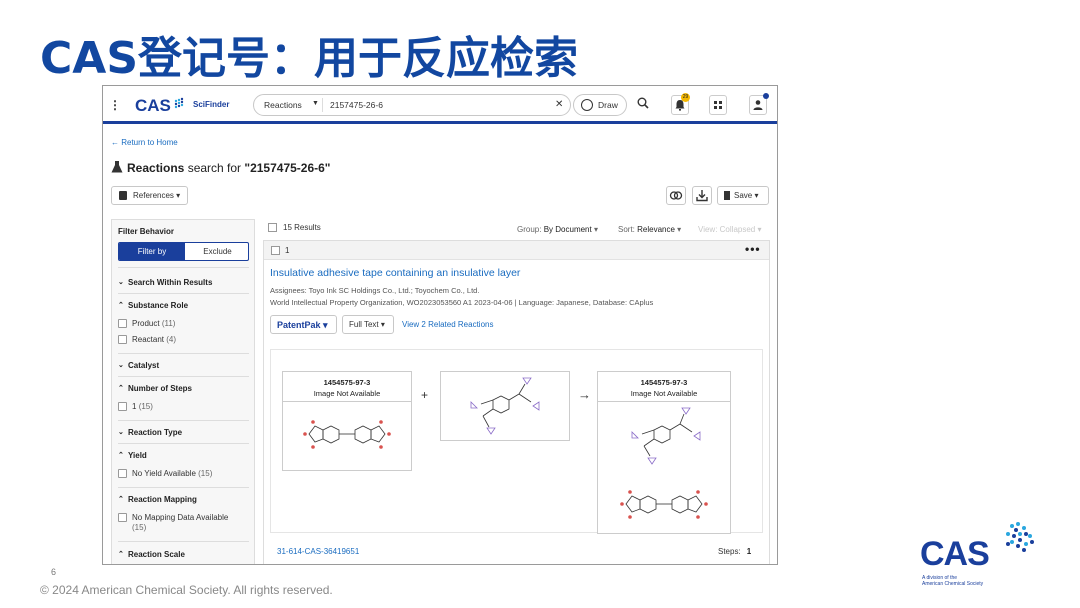 The width and height of the screenshot is (1080, 608). I want to click on product-info: 1454575-97-3 Image Not Available, so click(664, 387).